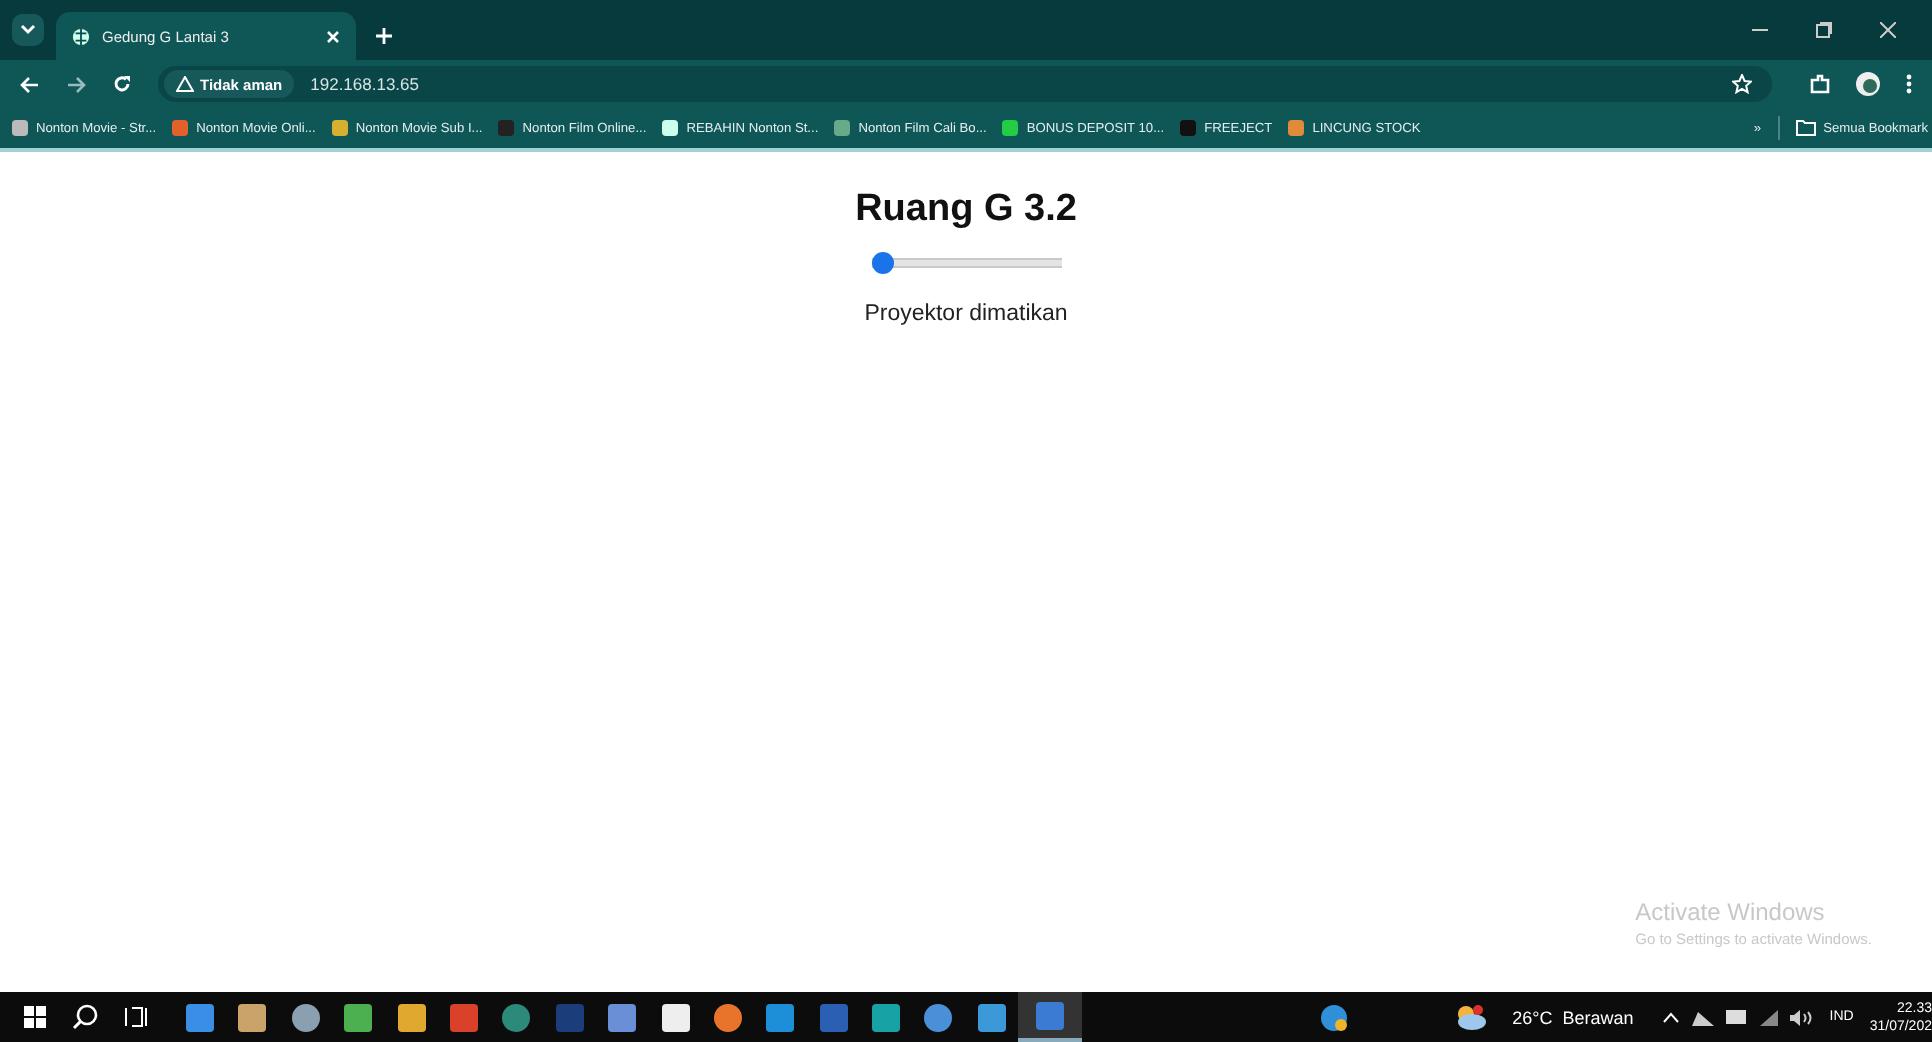 The height and width of the screenshot is (1042, 1932). I want to click on profile-avatar, so click(1868, 84).